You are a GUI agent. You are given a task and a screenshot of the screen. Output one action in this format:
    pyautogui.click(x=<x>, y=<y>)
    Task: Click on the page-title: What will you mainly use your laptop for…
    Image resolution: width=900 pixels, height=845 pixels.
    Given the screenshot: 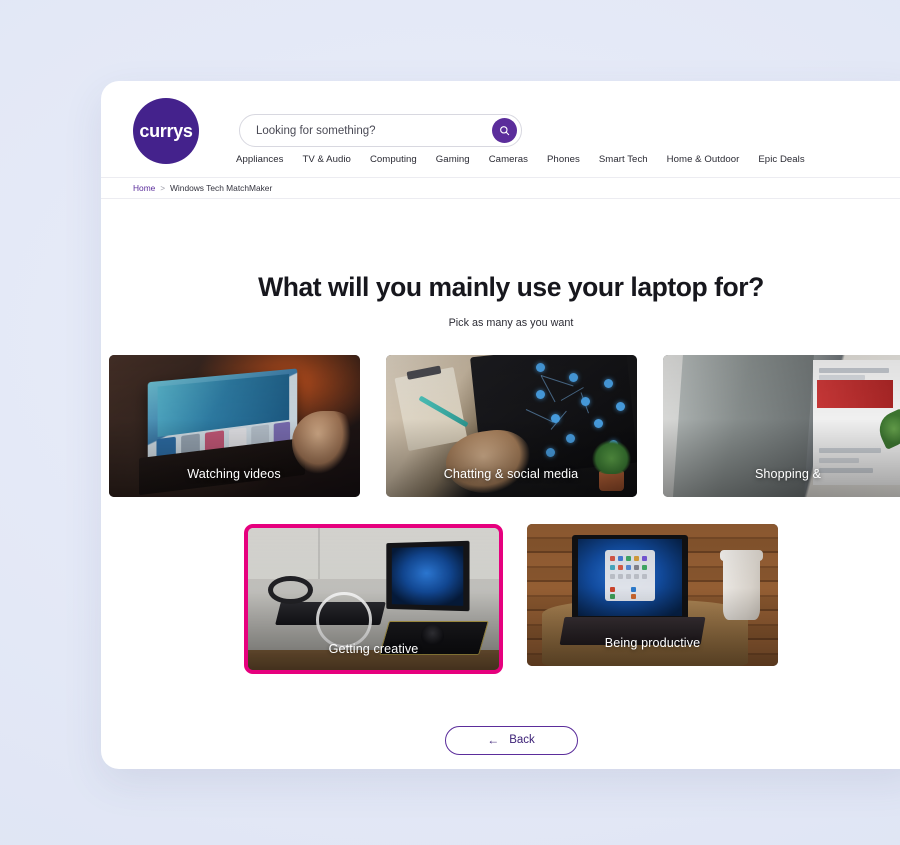 What is the action you would take?
    pyautogui.click(x=511, y=287)
    